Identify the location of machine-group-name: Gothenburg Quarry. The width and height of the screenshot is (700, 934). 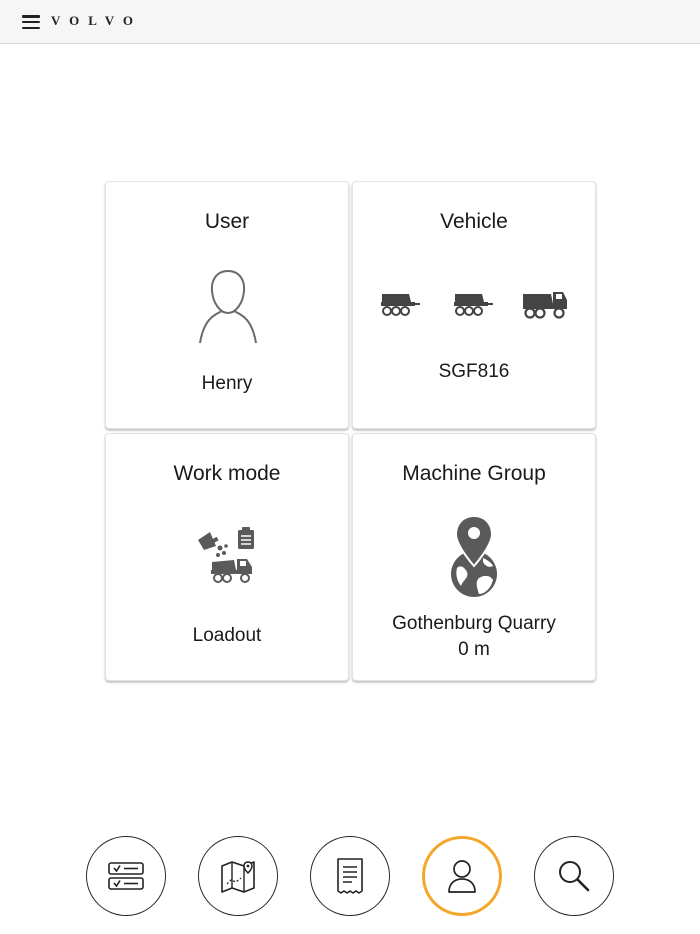
(474, 623).